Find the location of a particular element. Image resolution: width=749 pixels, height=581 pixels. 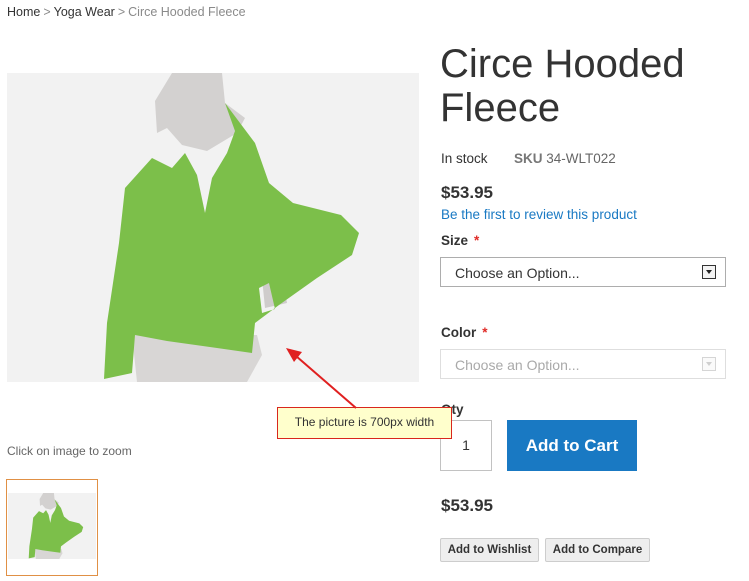

review-link: Be the first to review this product is located at coordinates (539, 214).